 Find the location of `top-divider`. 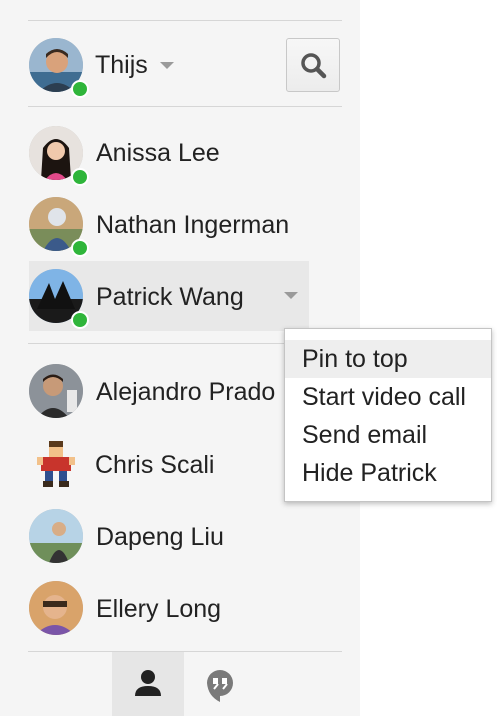

top-divider is located at coordinates (185, 20).